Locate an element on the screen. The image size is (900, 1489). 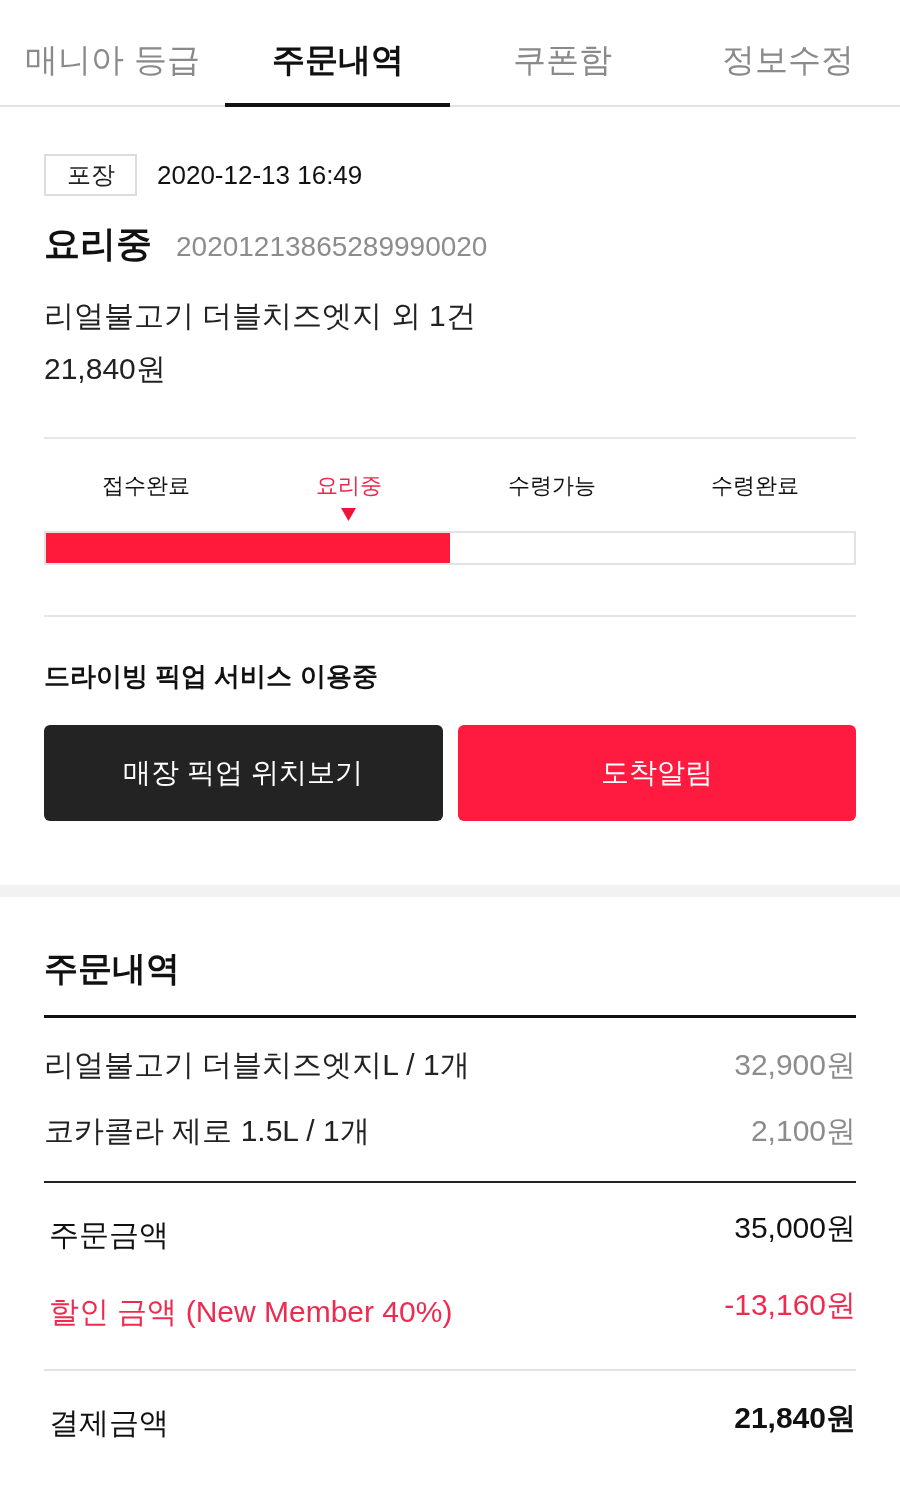
summary-value: -13,160원 is located at coordinates (790, 1305).